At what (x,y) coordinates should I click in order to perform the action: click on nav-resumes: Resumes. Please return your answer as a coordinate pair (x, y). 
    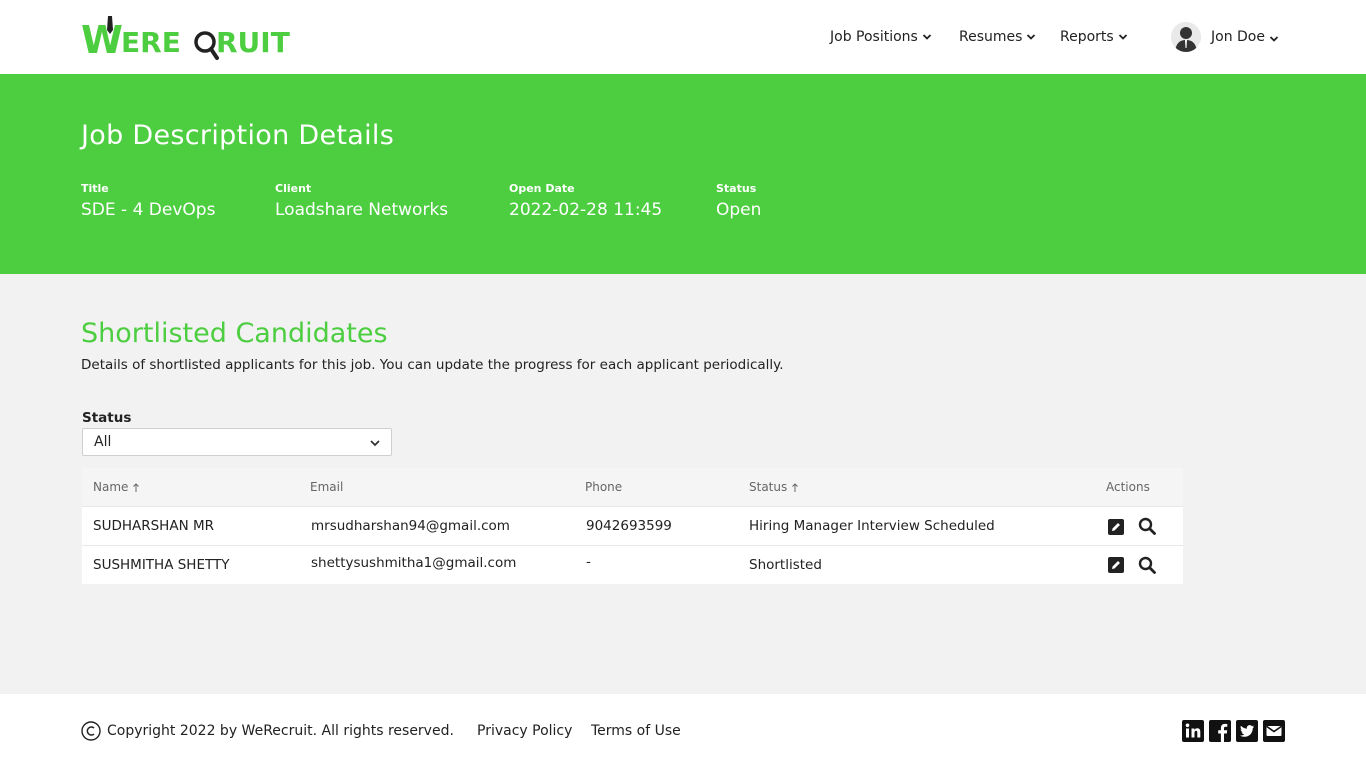
    Looking at the image, I should click on (997, 37).